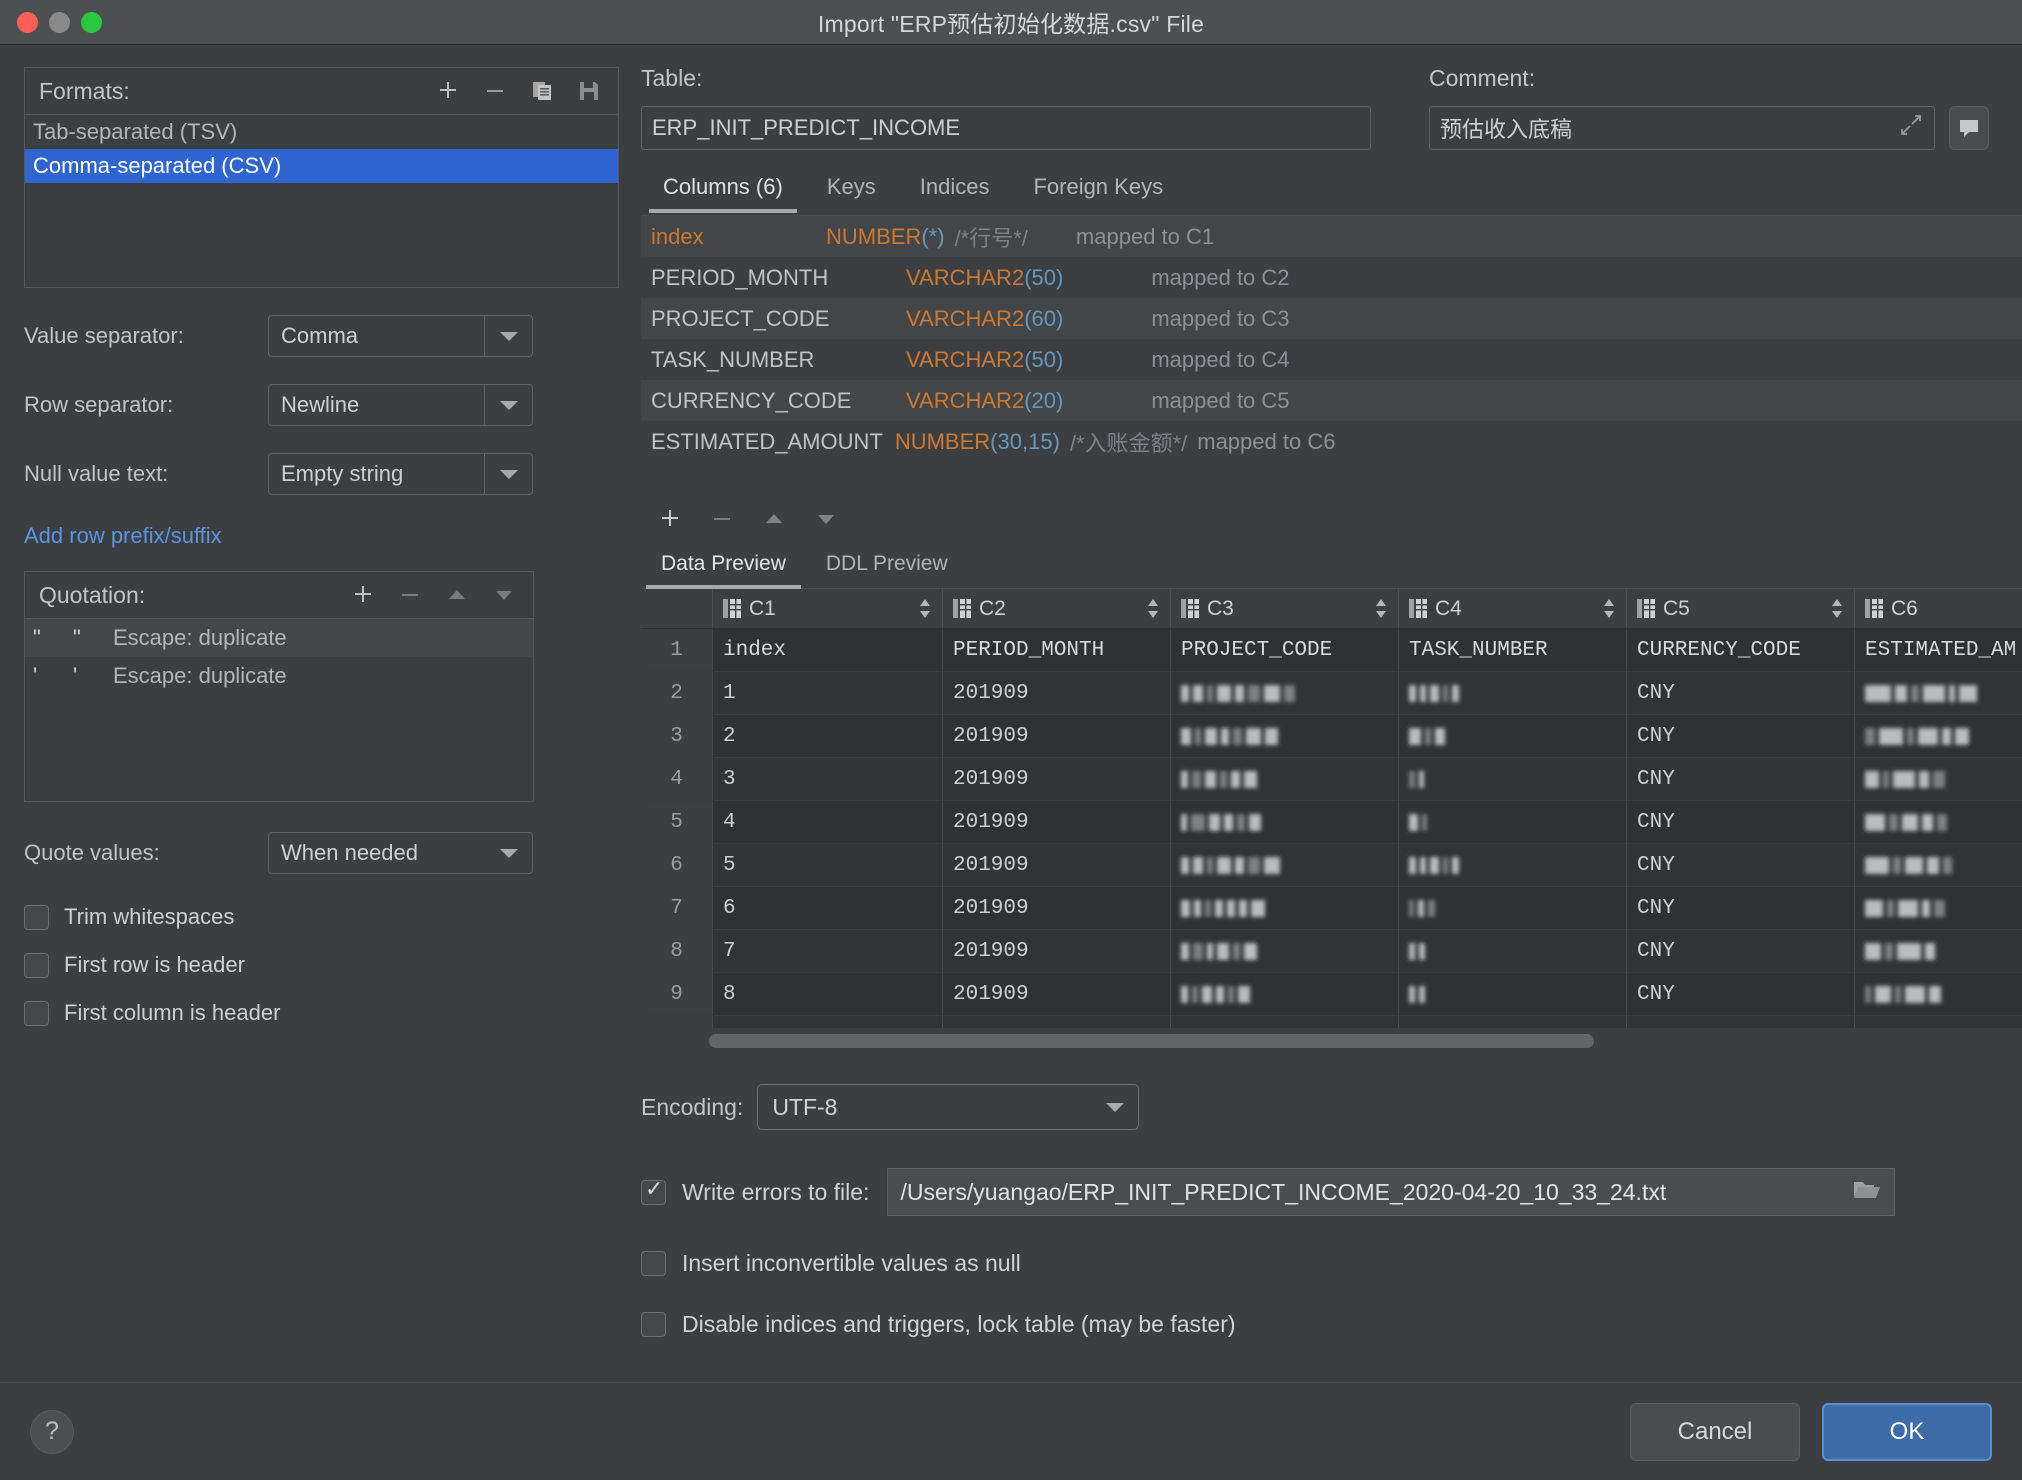 This screenshot has height=1480, width=2022. Describe the element at coordinates (518, 91) in the screenshot. I see `formats-toolbar` at that location.